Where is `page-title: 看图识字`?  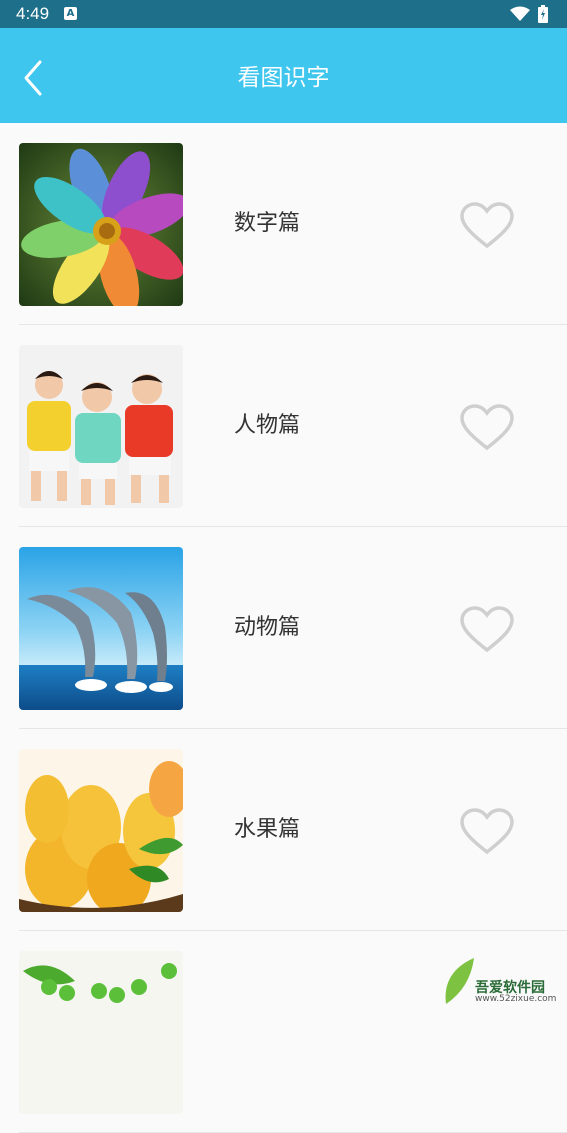
page-title: 看图识字 is located at coordinates (283, 78).